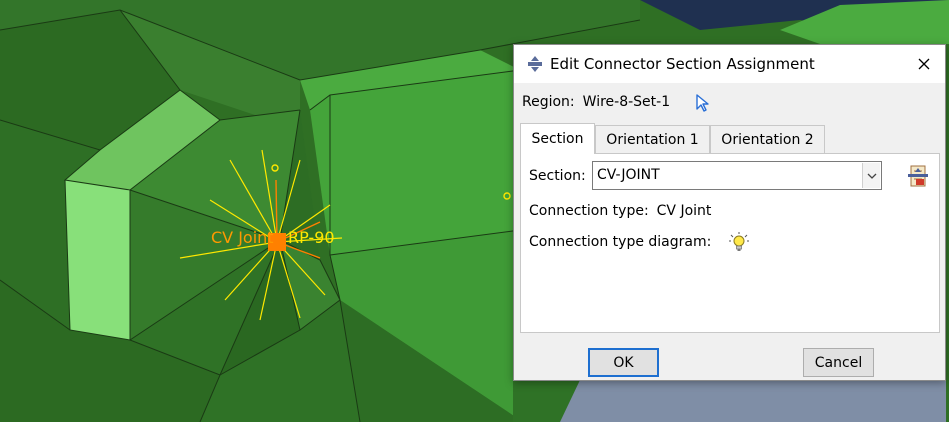 The image size is (949, 422). Describe the element at coordinates (767, 139) in the screenshot. I see `tab-orientation-2: Orientation 2` at that location.